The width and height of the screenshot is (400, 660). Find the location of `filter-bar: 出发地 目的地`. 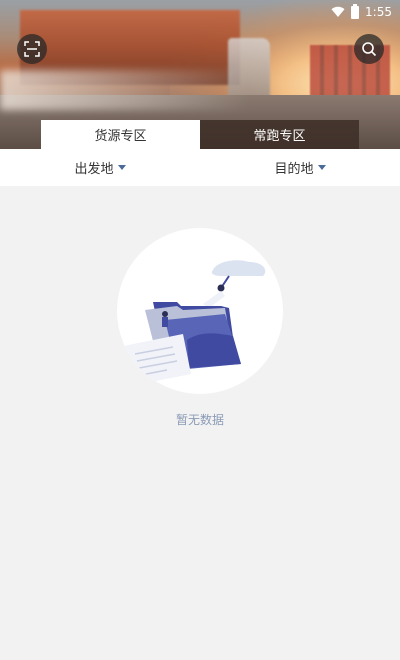

filter-bar: 出发地 目的地 is located at coordinates (200, 167).